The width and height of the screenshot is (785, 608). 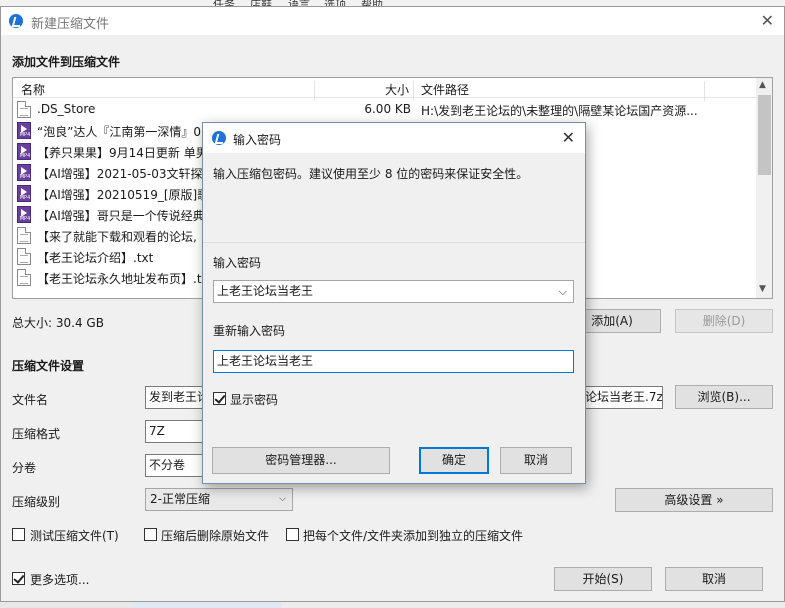 What do you see at coordinates (568, 137) in the screenshot?
I see `dialog-close-icon: ✕` at bounding box center [568, 137].